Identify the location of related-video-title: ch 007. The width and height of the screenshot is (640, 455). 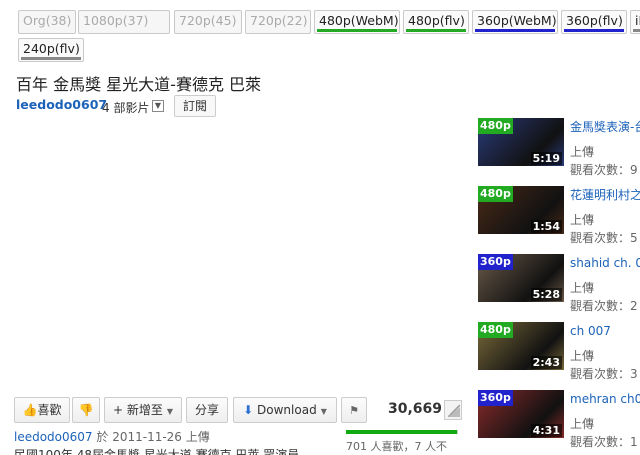
(605, 335).